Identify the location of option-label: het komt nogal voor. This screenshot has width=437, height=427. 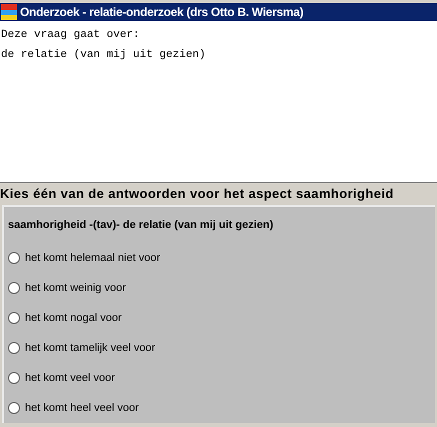
(73, 318).